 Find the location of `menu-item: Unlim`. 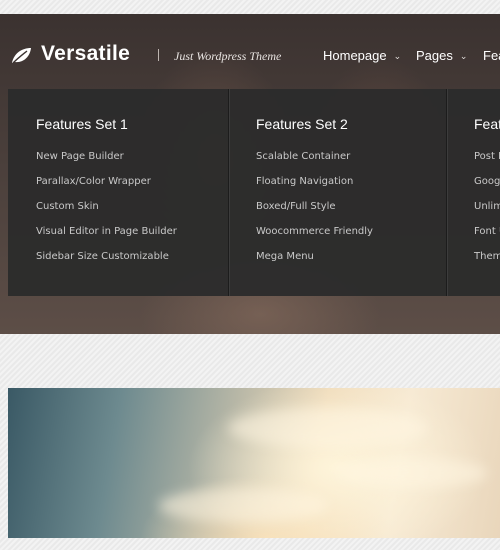

menu-item: Unlim is located at coordinates (487, 213).